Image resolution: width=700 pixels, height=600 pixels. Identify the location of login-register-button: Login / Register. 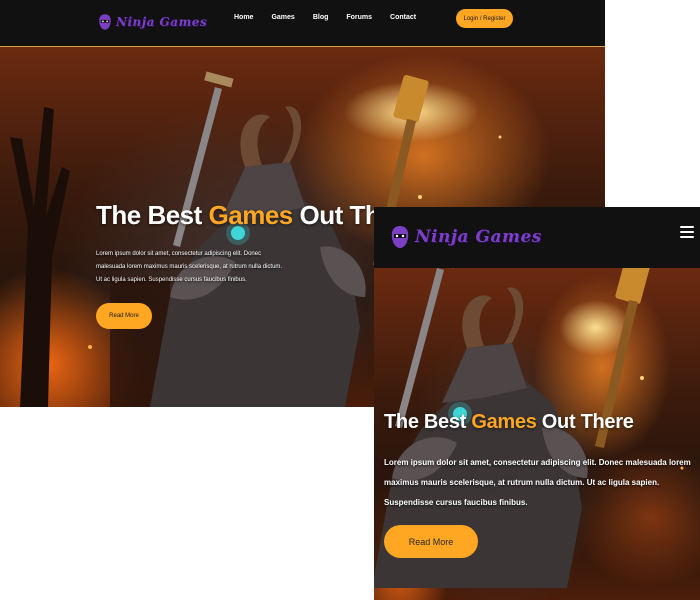
(484, 18).